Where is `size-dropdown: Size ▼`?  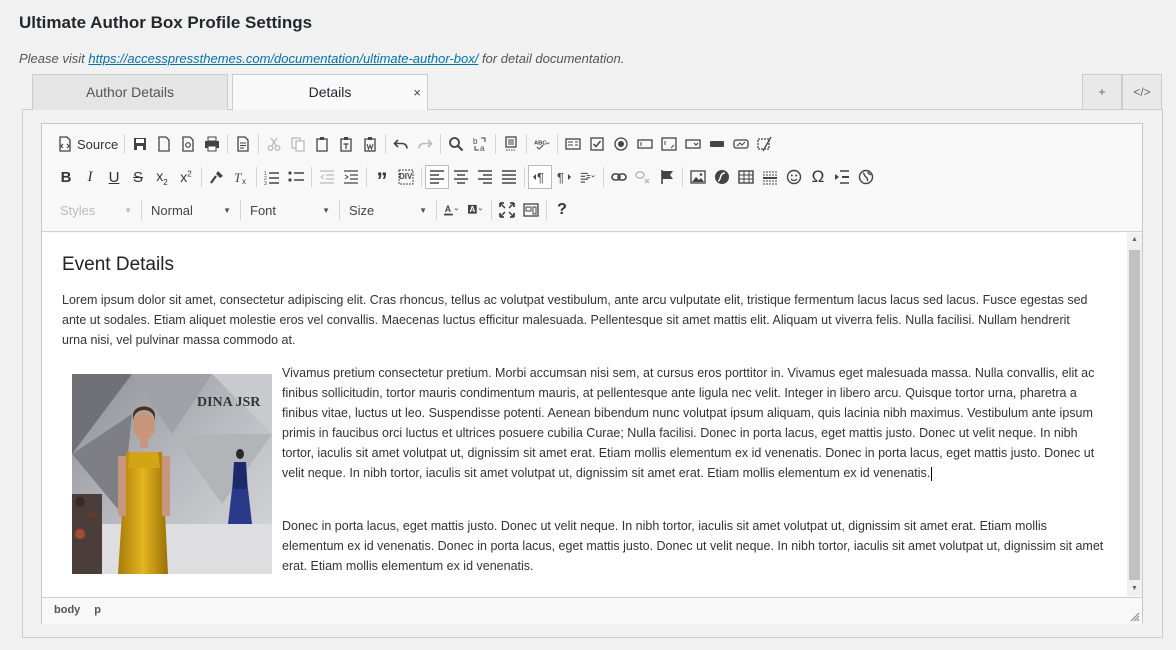 size-dropdown: Size ▼ is located at coordinates (388, 210).